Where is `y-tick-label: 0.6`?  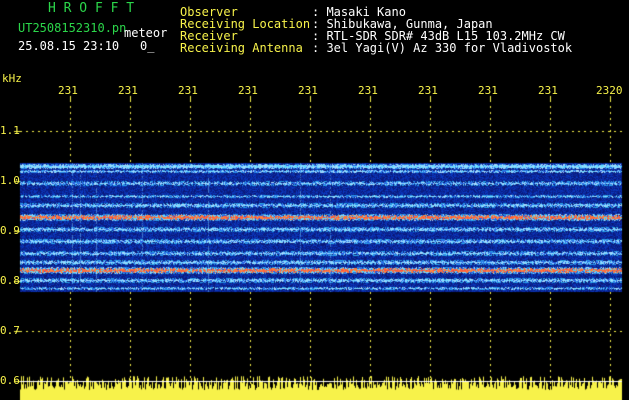
y-tick-label: 0.6 is located at coordinates (10, 380).